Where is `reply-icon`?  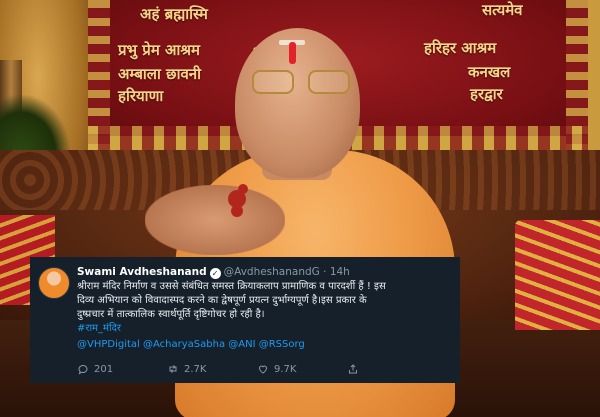 reply-icon is located at coordinates (83, 370).